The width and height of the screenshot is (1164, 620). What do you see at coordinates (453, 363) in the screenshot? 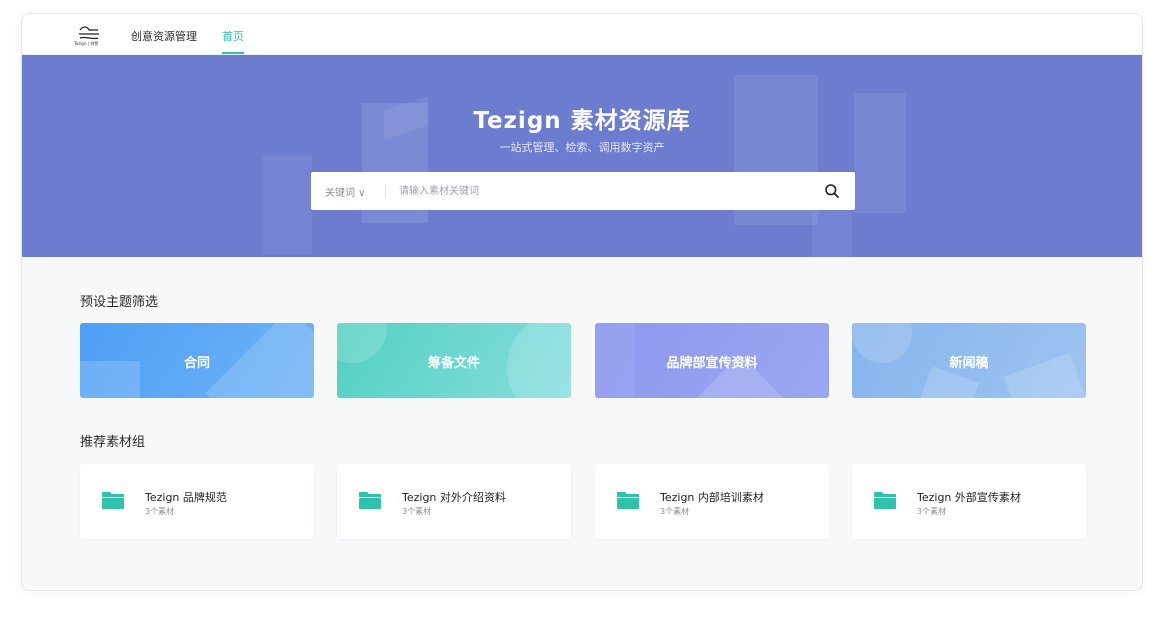
I see `theme-card-label: 筹备文件` at bounding box center [453, 363].